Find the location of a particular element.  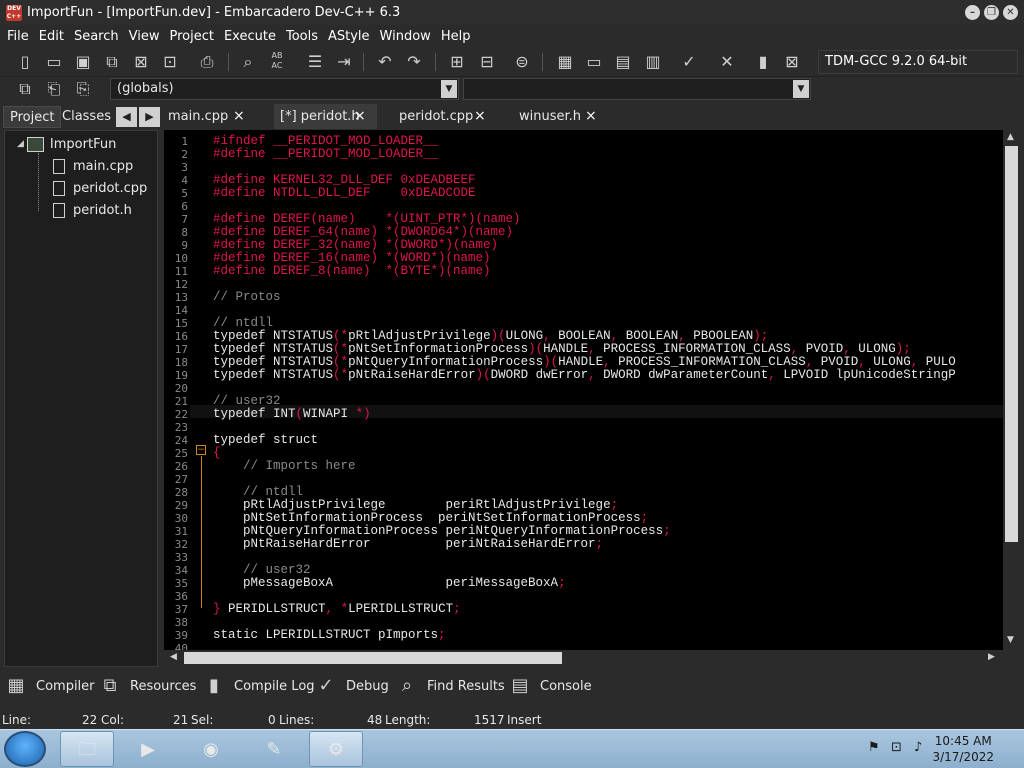

tree-file-item: peridot.cpp is located at coordinates (100, 188).